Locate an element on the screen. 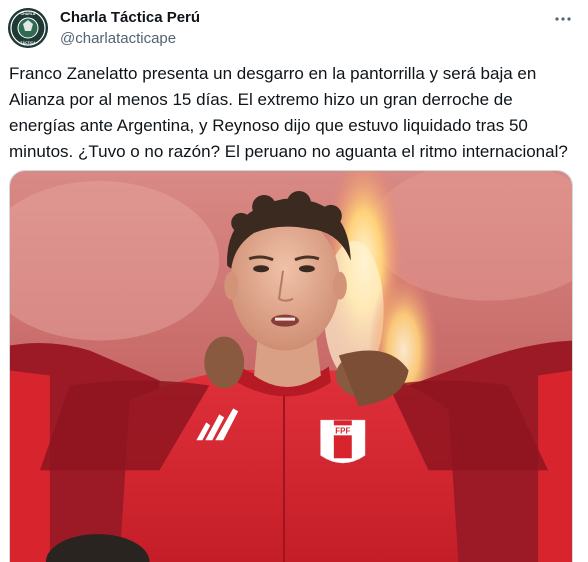 The height and width of the screenshot is (562, 588). charla-tactica-logo-icon: CHARLA TÁCTICA is located at coordinates (28, 28).